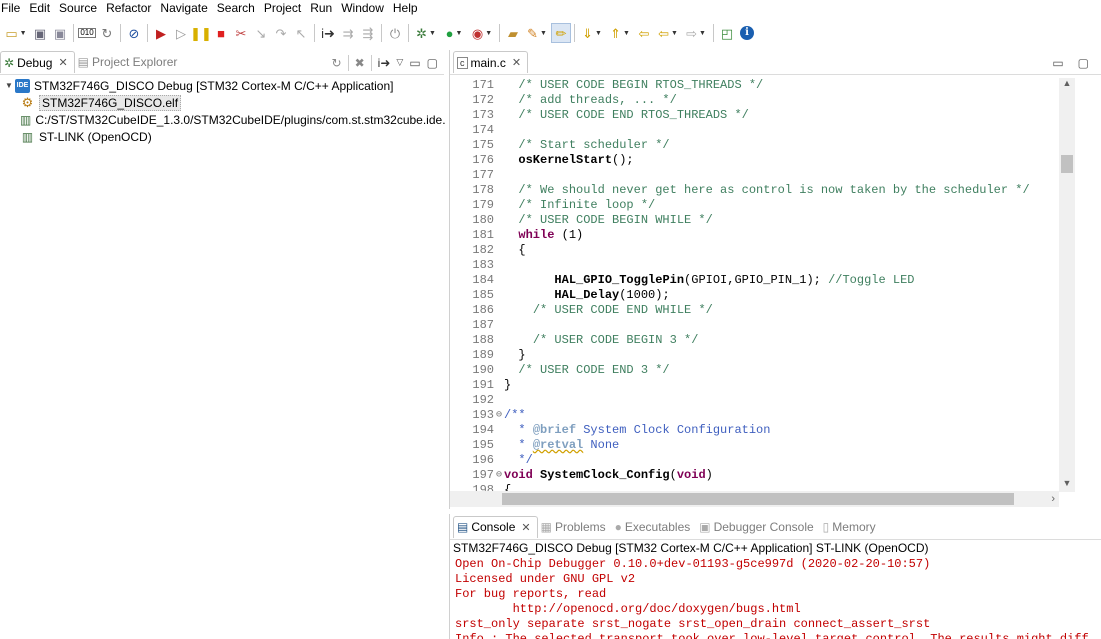  What do you see at coordinates (201, 33) in the screenshot?
I see `suspend-icon: ❚❚` at bounding box center [201, 33].